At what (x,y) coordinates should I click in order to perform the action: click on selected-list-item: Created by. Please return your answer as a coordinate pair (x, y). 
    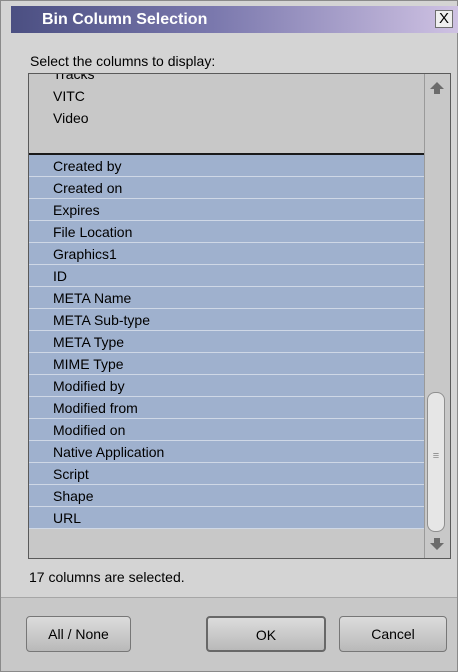
    Looking at the image, I should click on (226, 166).